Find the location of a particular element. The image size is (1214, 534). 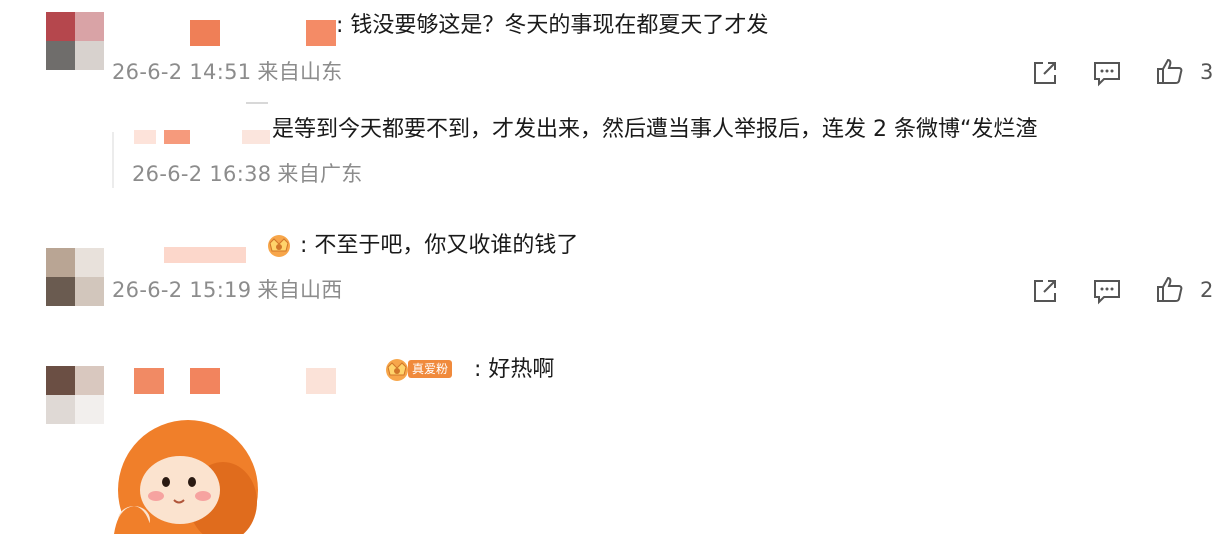

fan-badge-label: 真爱粉 is located at coordinates (430, 369).